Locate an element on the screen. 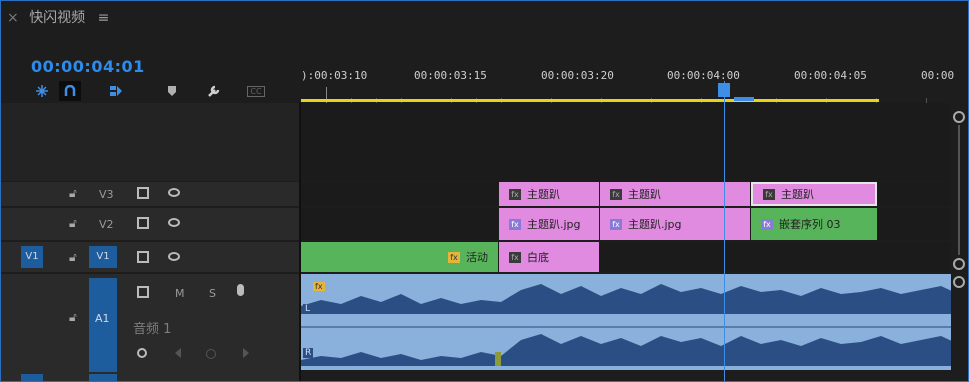  panel-tab: × 快闪视频 ≡ is located at coordinates (58, 17).